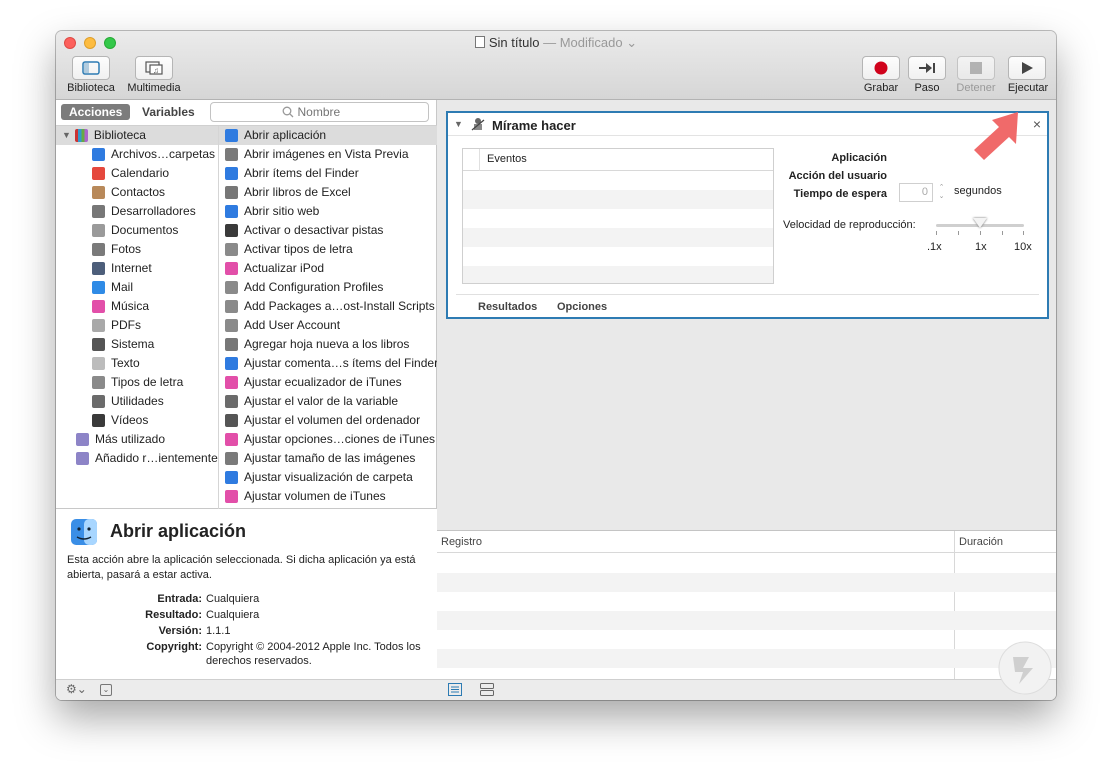 The width and height of the screenshot is (1112, 780). I want to click on library-item: Sistema, so click(137, 344).